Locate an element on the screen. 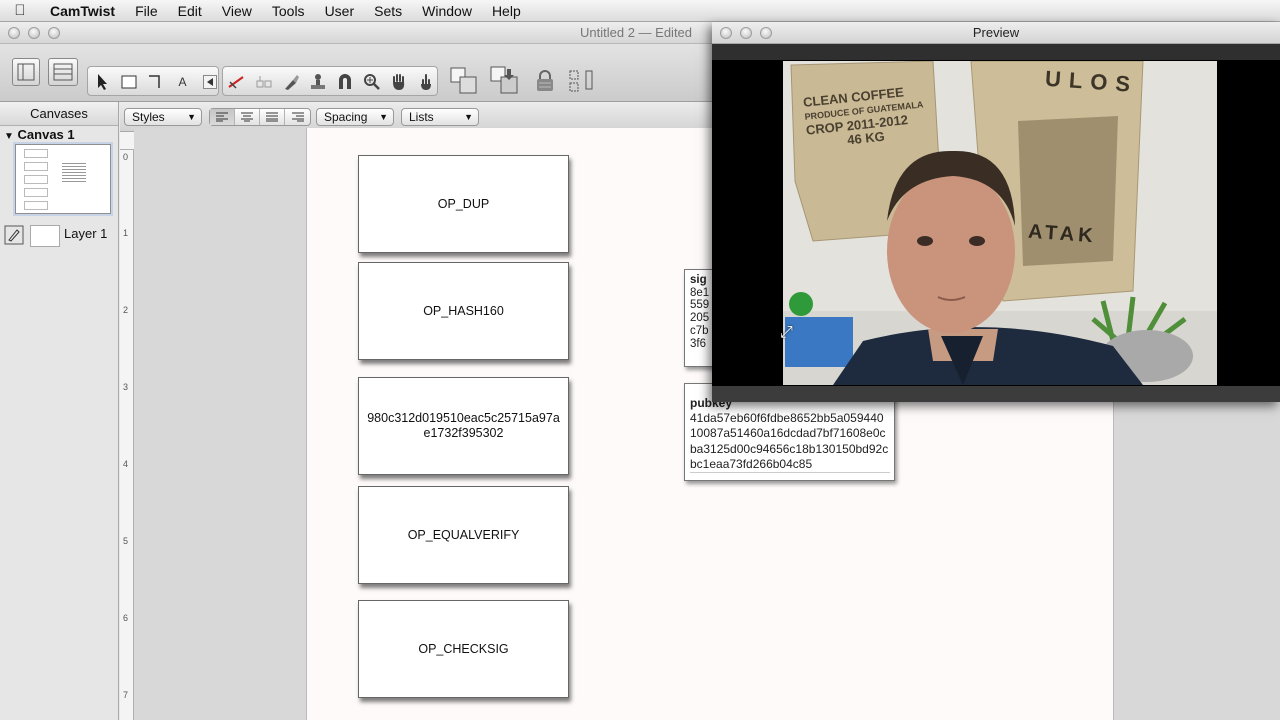  canvas-name-label: Canvas 1 is located at coordinates (46, 134).